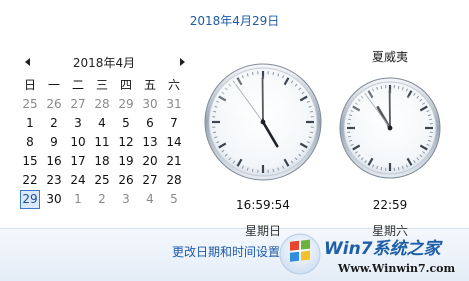 This screenshot has width=469, height=281. Describe the element at coordinates (150, 142) in the screenshot. I see `calendar-day: 13` at that location.